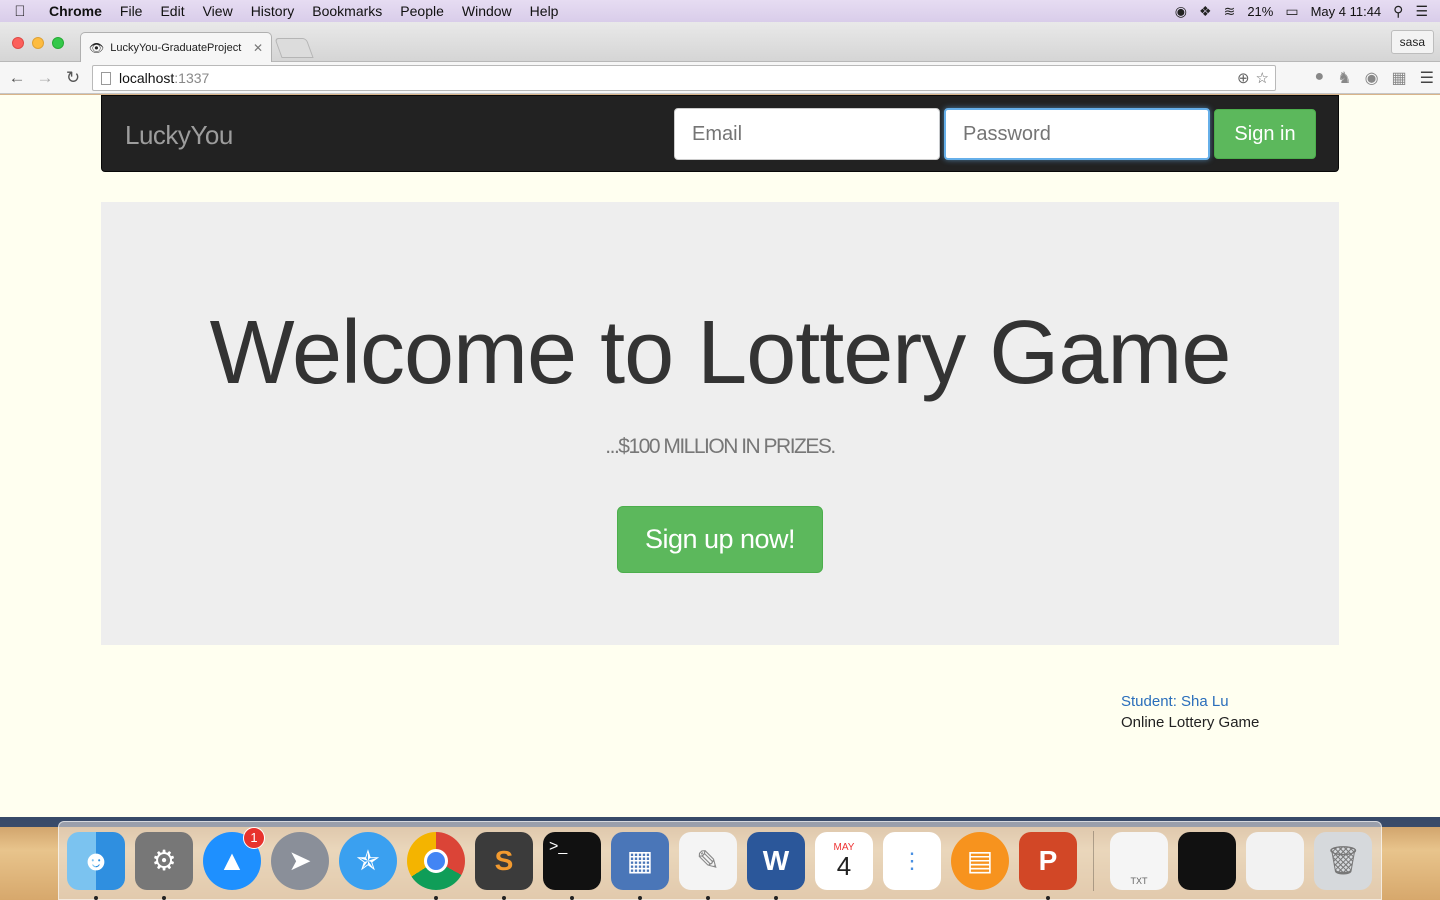 This screenshot has height=900, width=1440. I want to click on page-icon, so click(106, 78).